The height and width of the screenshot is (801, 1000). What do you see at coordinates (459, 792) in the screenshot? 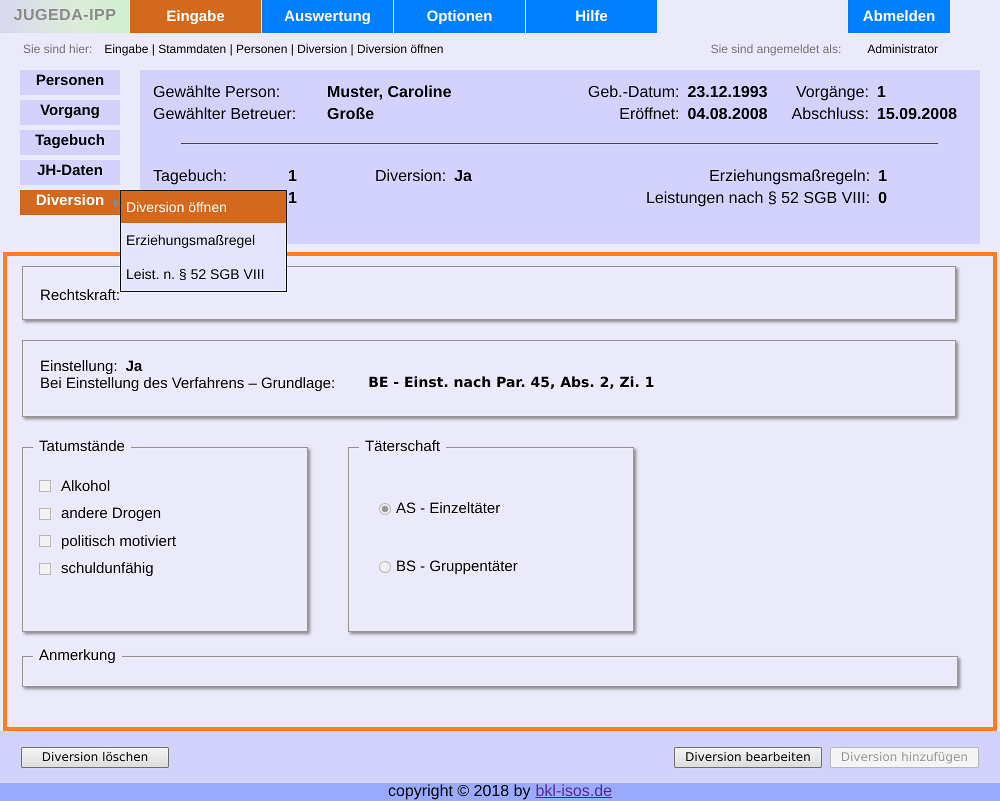
I see `copyright-text: copyright © 2018 by` at bounding box center [459, 792].